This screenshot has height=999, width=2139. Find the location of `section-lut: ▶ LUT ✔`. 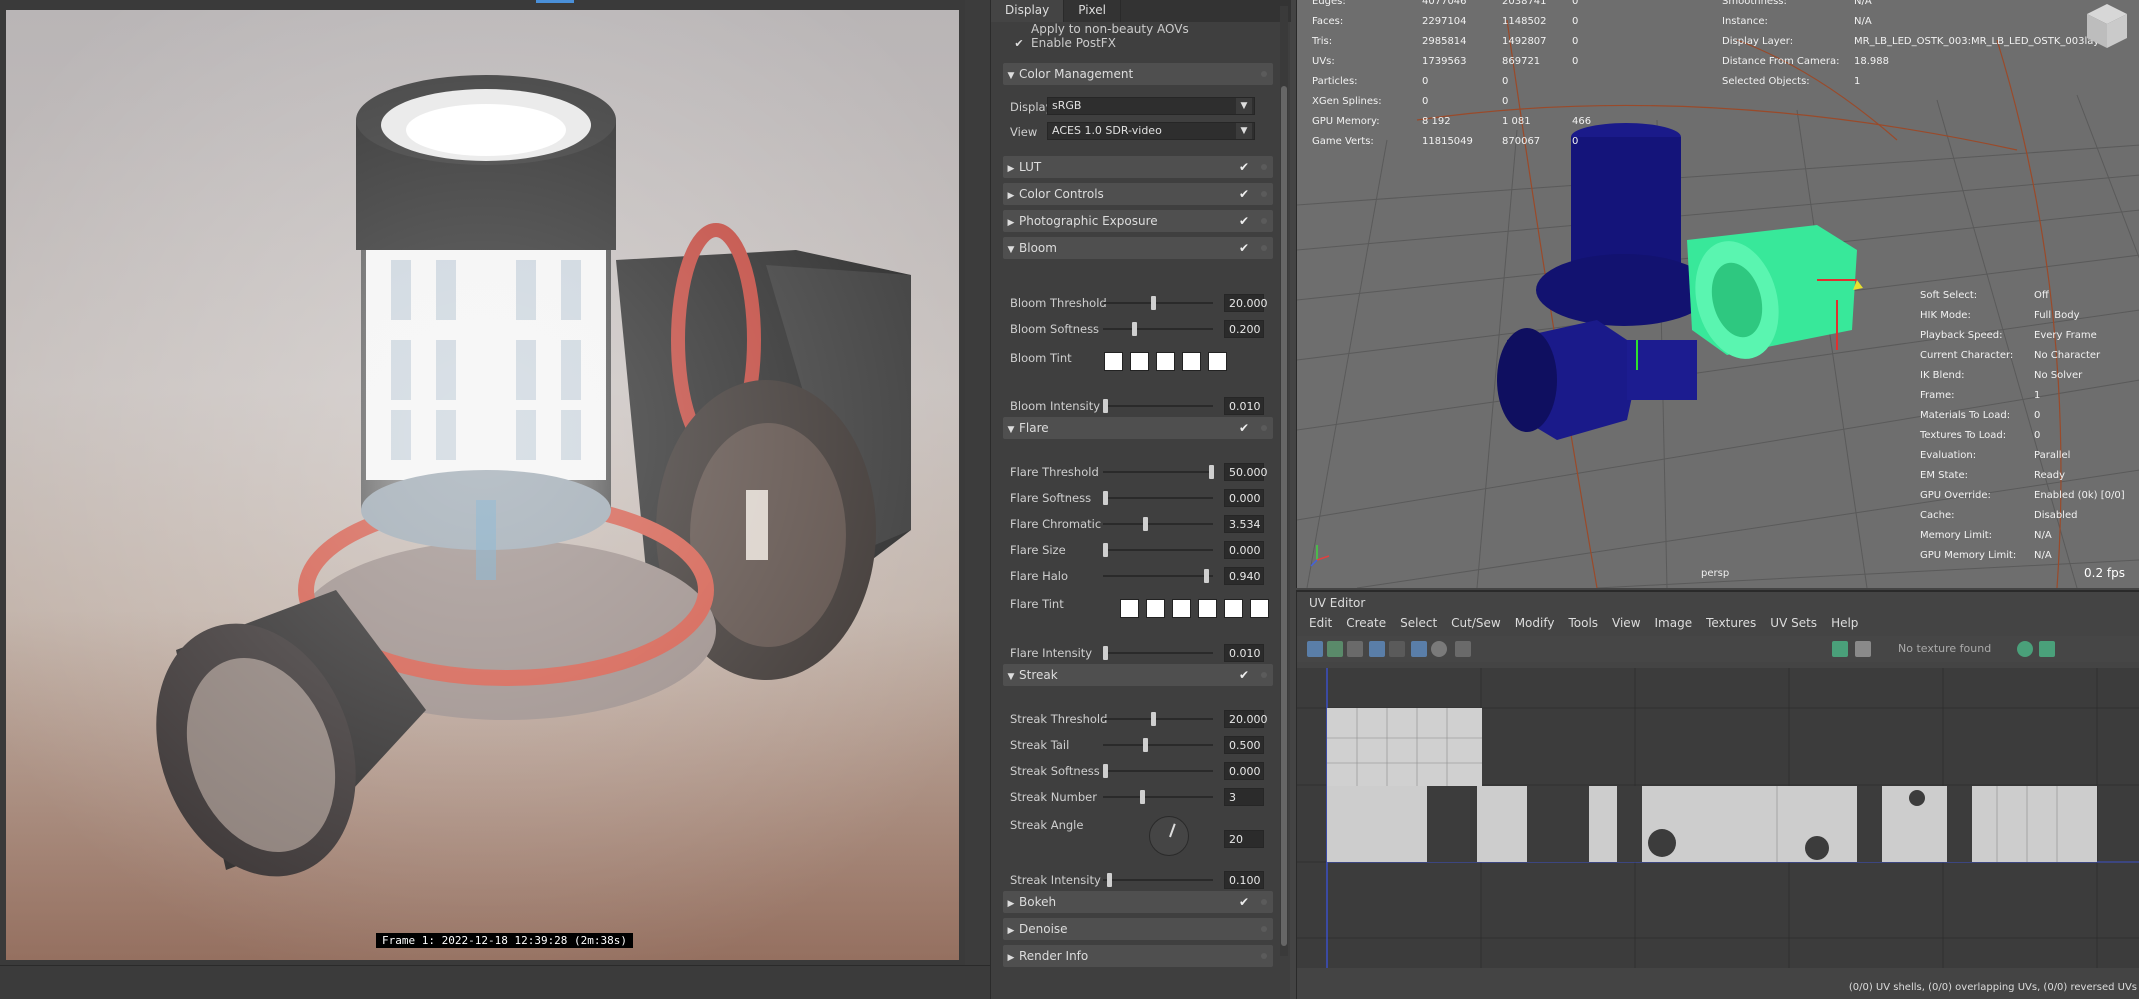

section-lut: ▶ LUT ✔ is located at coordinates (1138, 167).